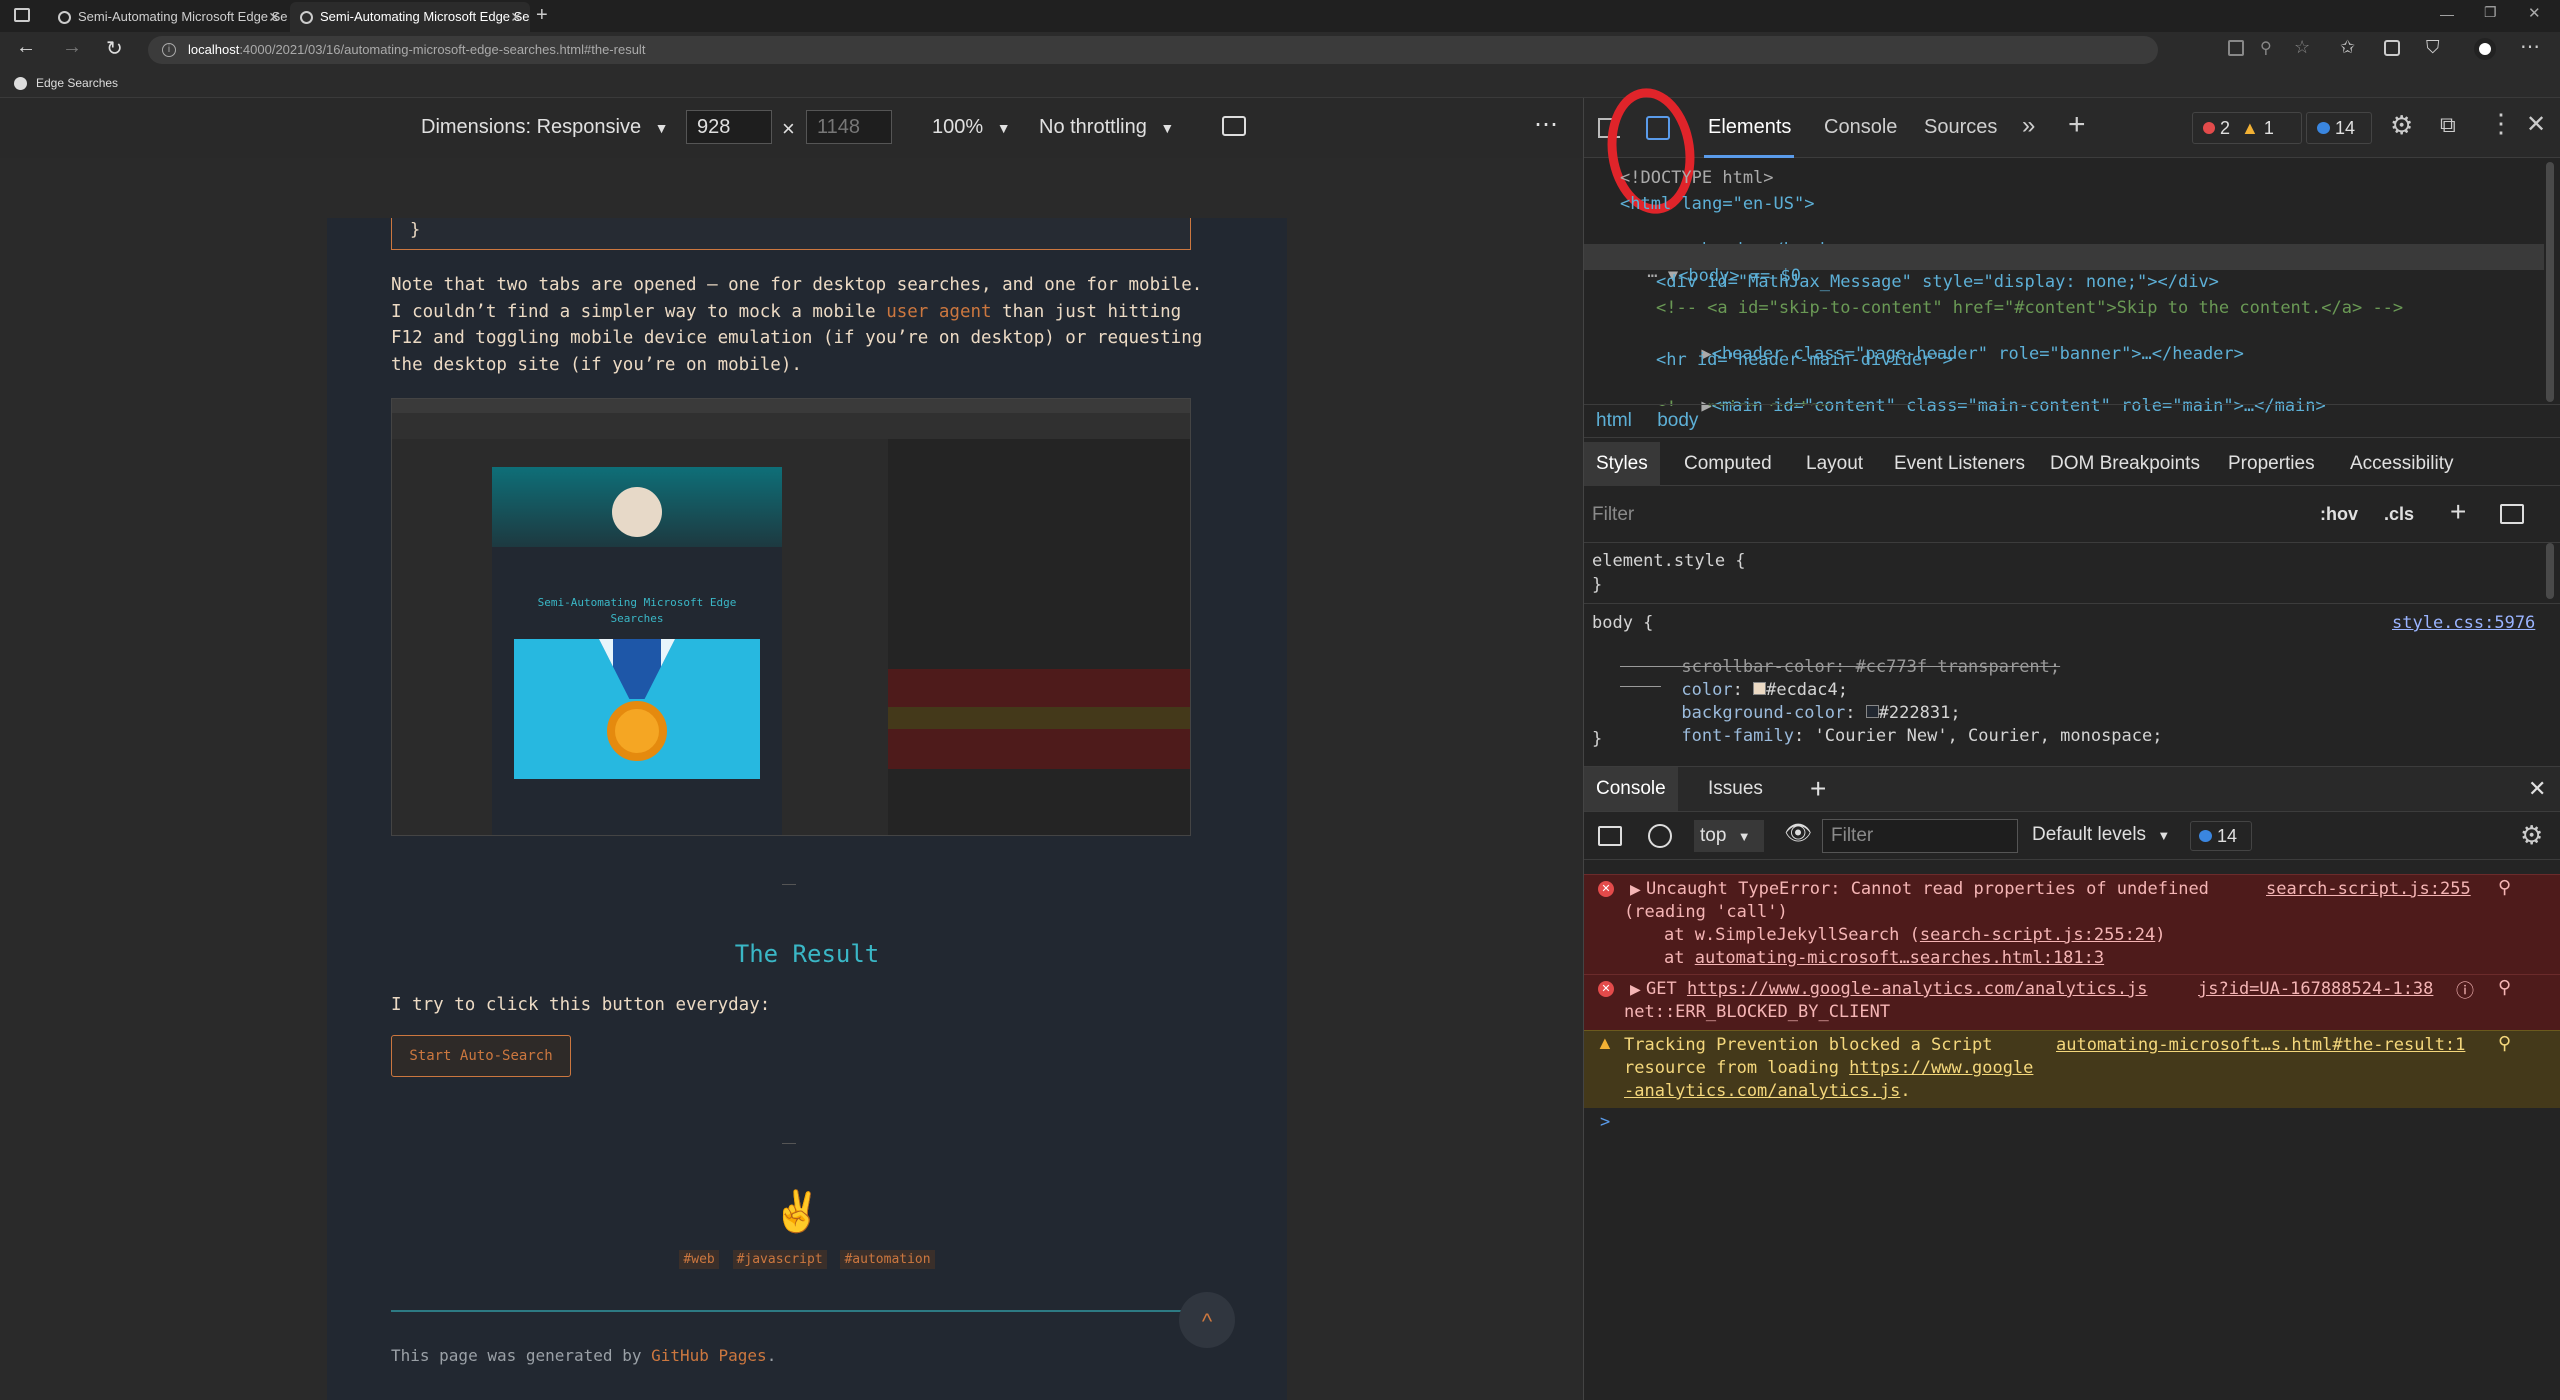 The width and height of the screenshot is (2560, 1400). What do you see at coordinates (1804, 360) in the screenshot?
I see `dom-hr: <hr id="header-main-divider">` at bounding box center [1804, 360].